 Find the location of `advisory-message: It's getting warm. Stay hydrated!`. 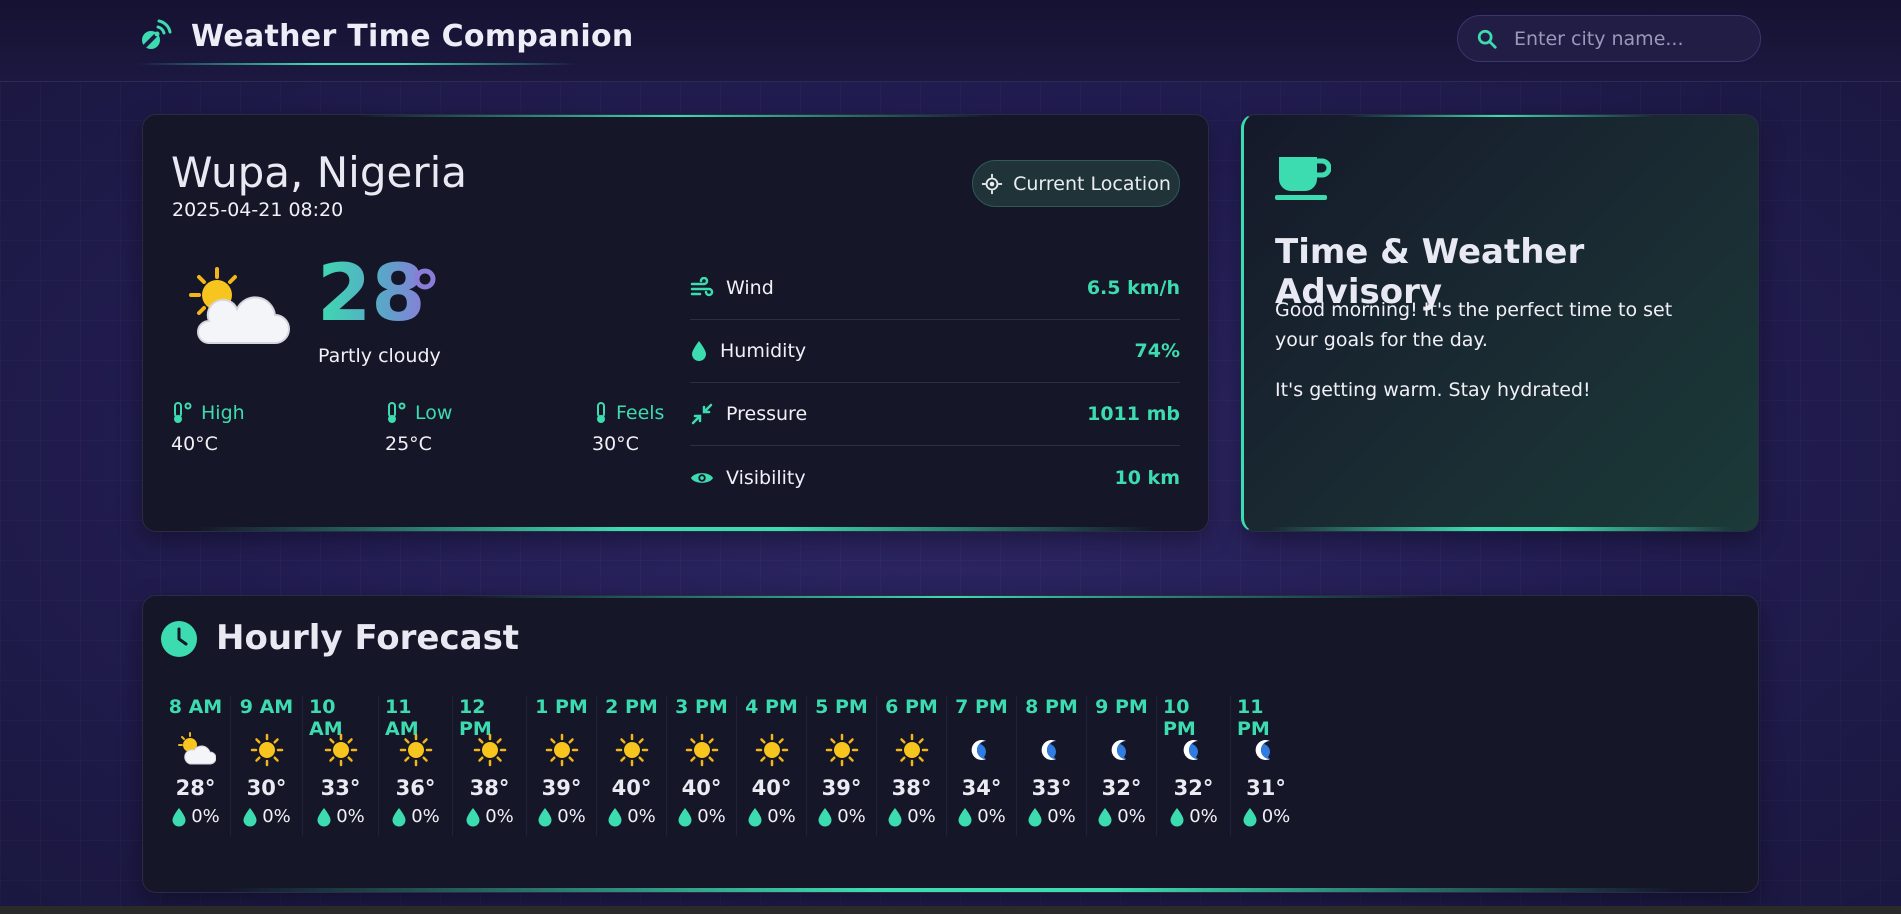

advisory-message: It's getting warm. Stay hydrated! is located at coordinates (1433, 390).